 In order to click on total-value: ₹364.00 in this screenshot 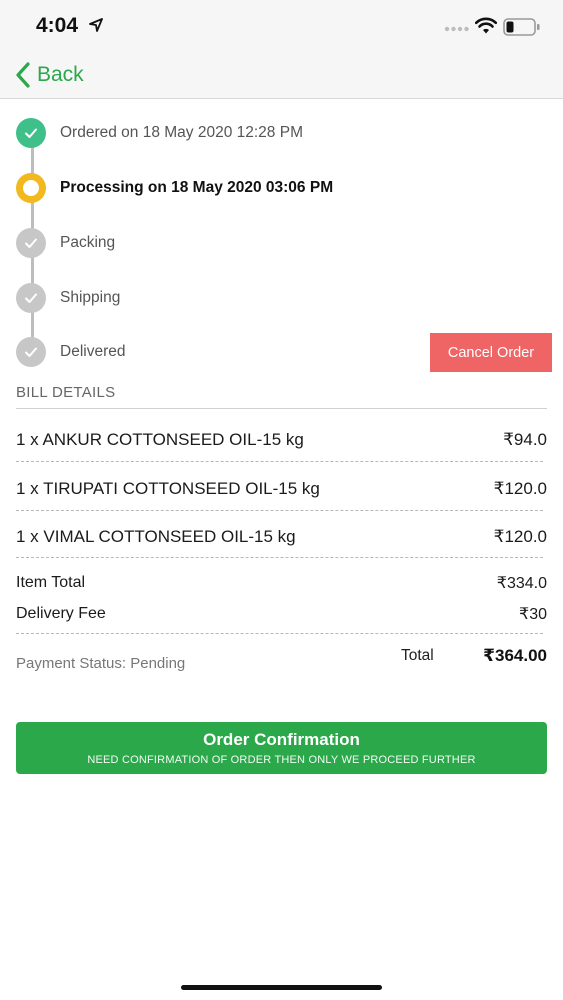, I will do `click(515, 655)`.